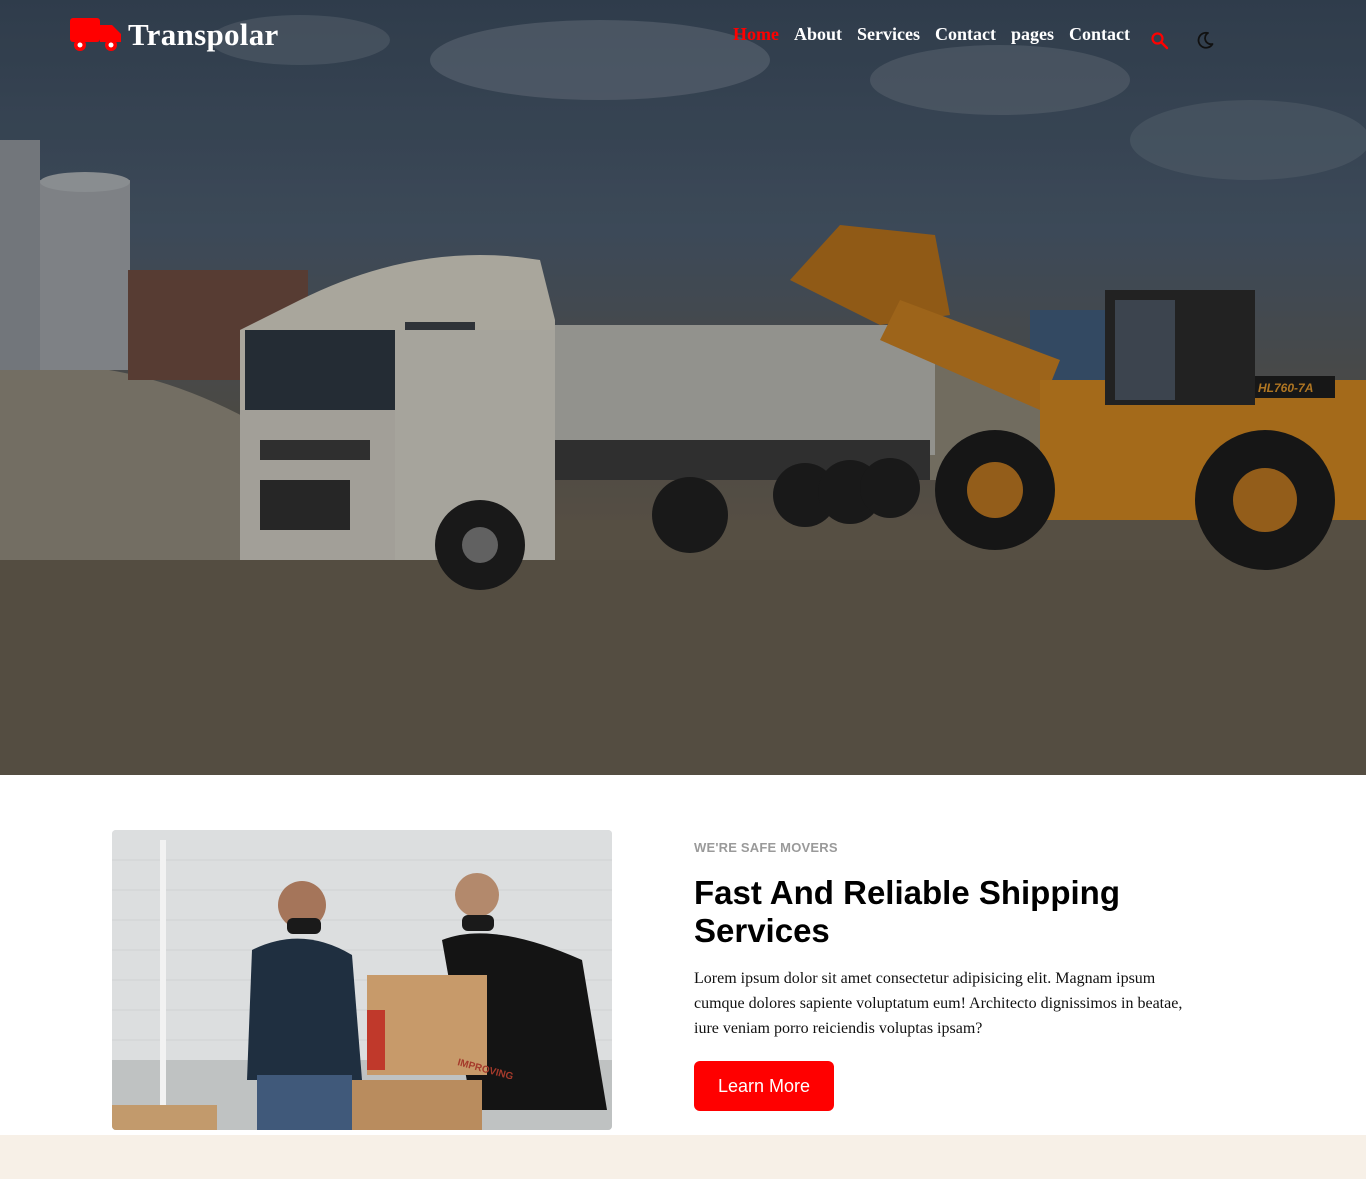  What do you see at coordinates (965, 34) in the screenshot?
I see `nav-contact: Contact` at bounding box center [965, 34].